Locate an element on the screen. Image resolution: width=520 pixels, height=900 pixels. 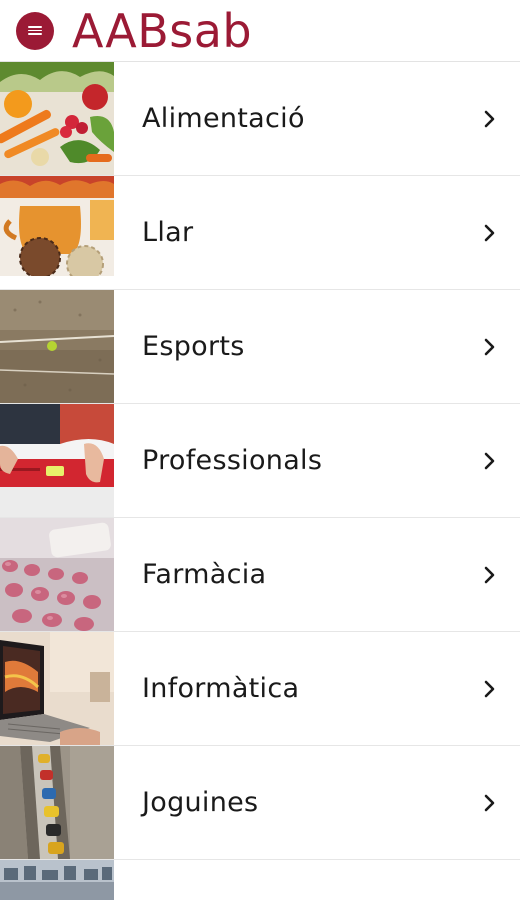
menu-button is located at coordinates (35, 30).